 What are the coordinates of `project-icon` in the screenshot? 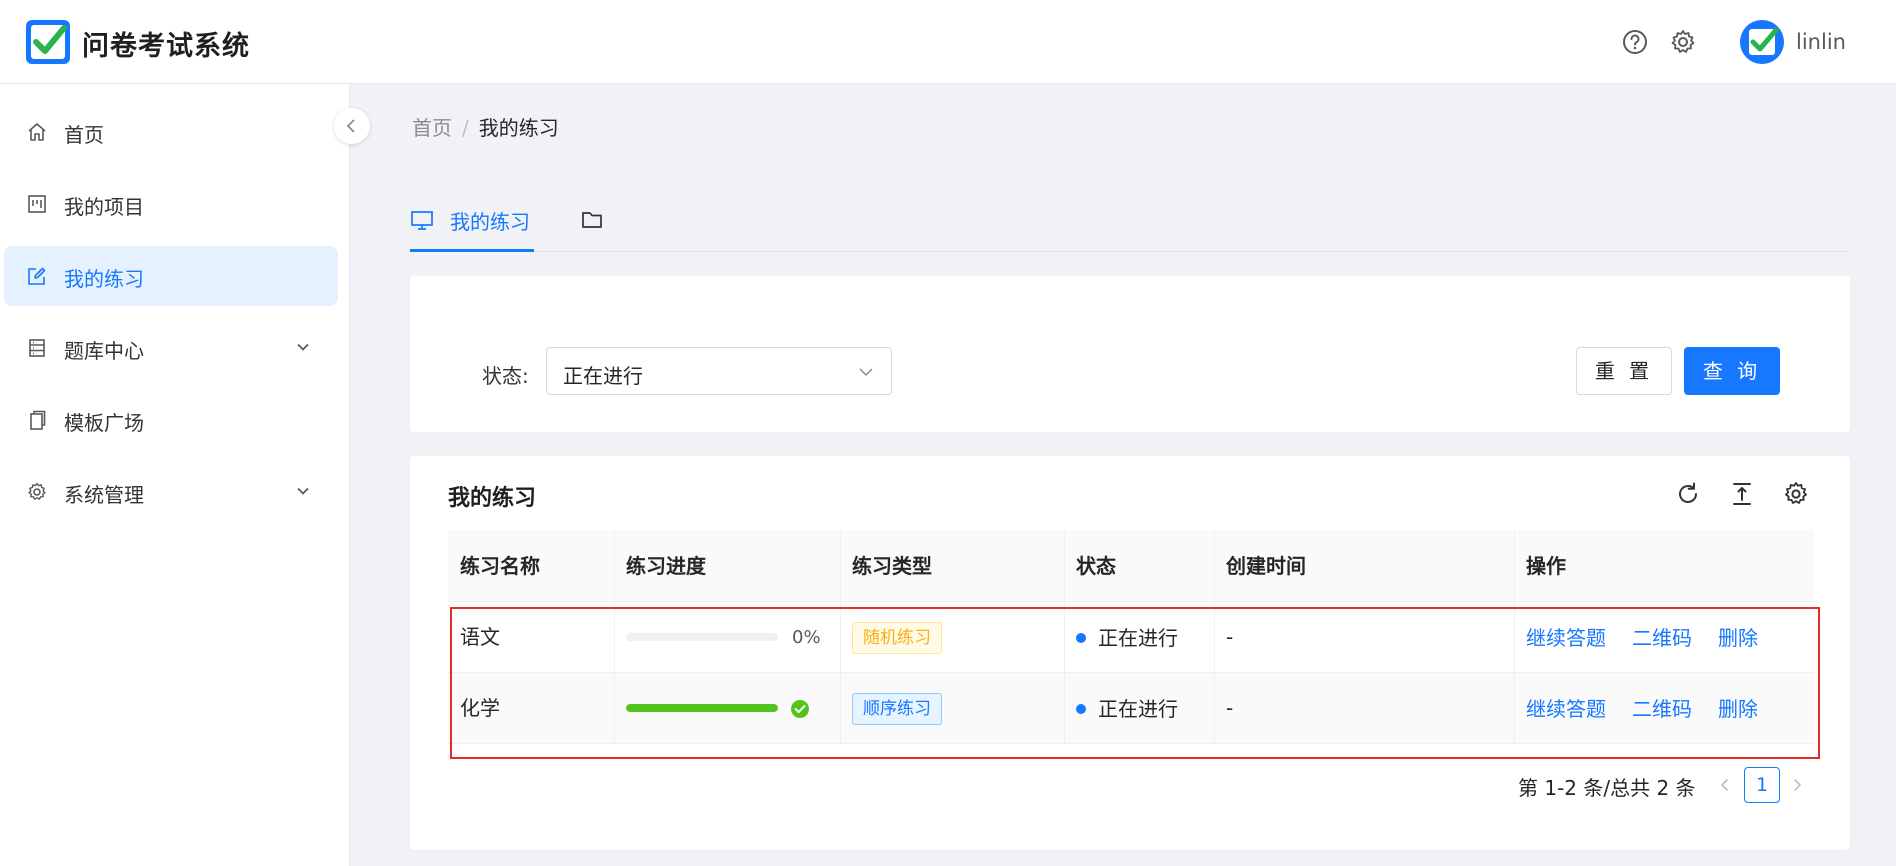 It's located at (37, 204).